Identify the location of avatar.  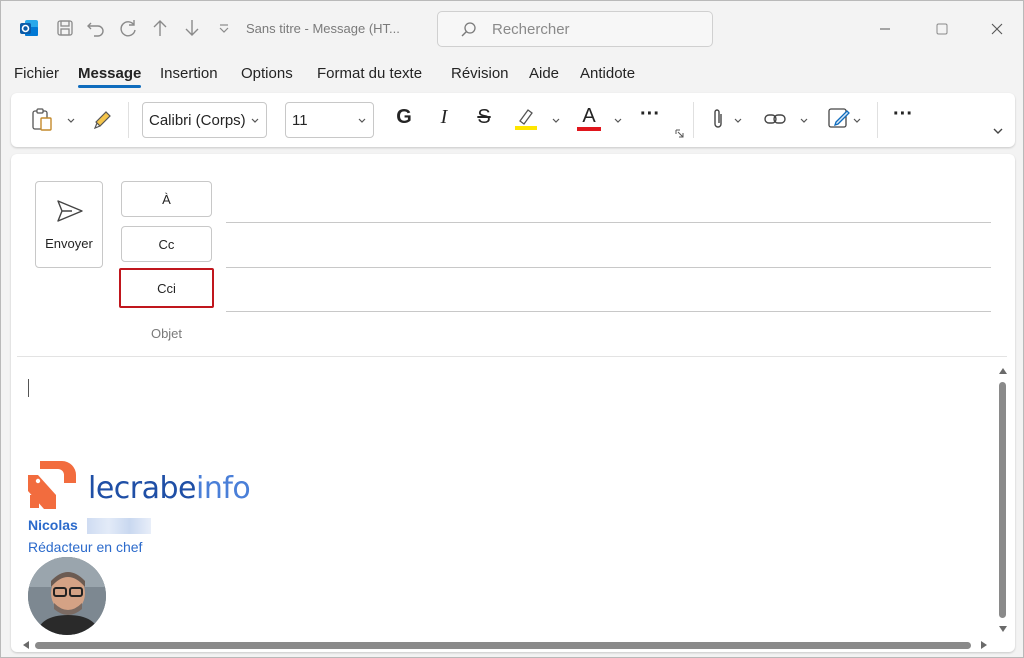
(67, 596).